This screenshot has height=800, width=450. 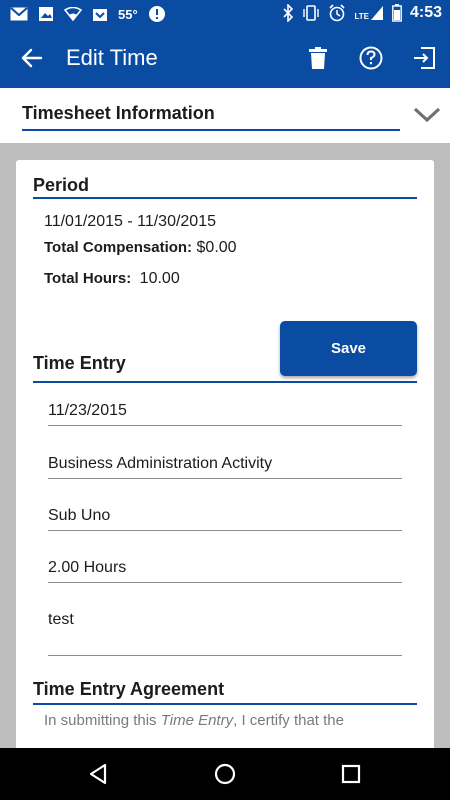 I want to click on status-bar: 55° LTE 4:53, so click(x=225, y=14).